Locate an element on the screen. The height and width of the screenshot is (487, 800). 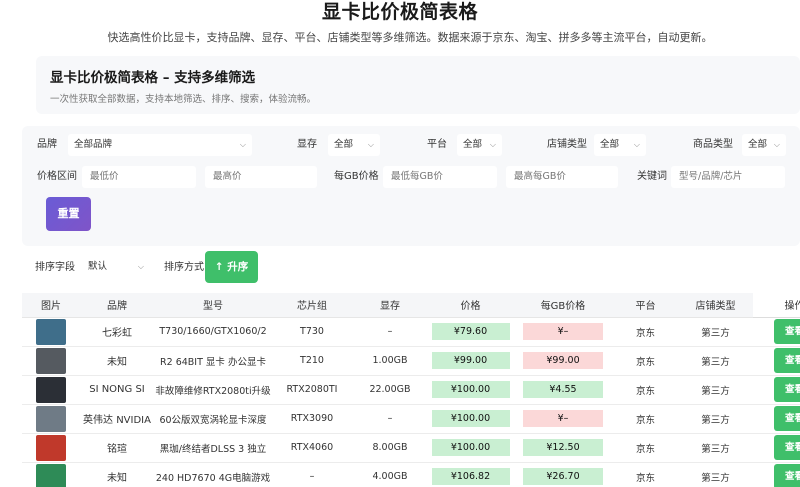
info-card-title: 显卡比价极简表格 – 支持多维筛选 is located at coordinates (153, 78).